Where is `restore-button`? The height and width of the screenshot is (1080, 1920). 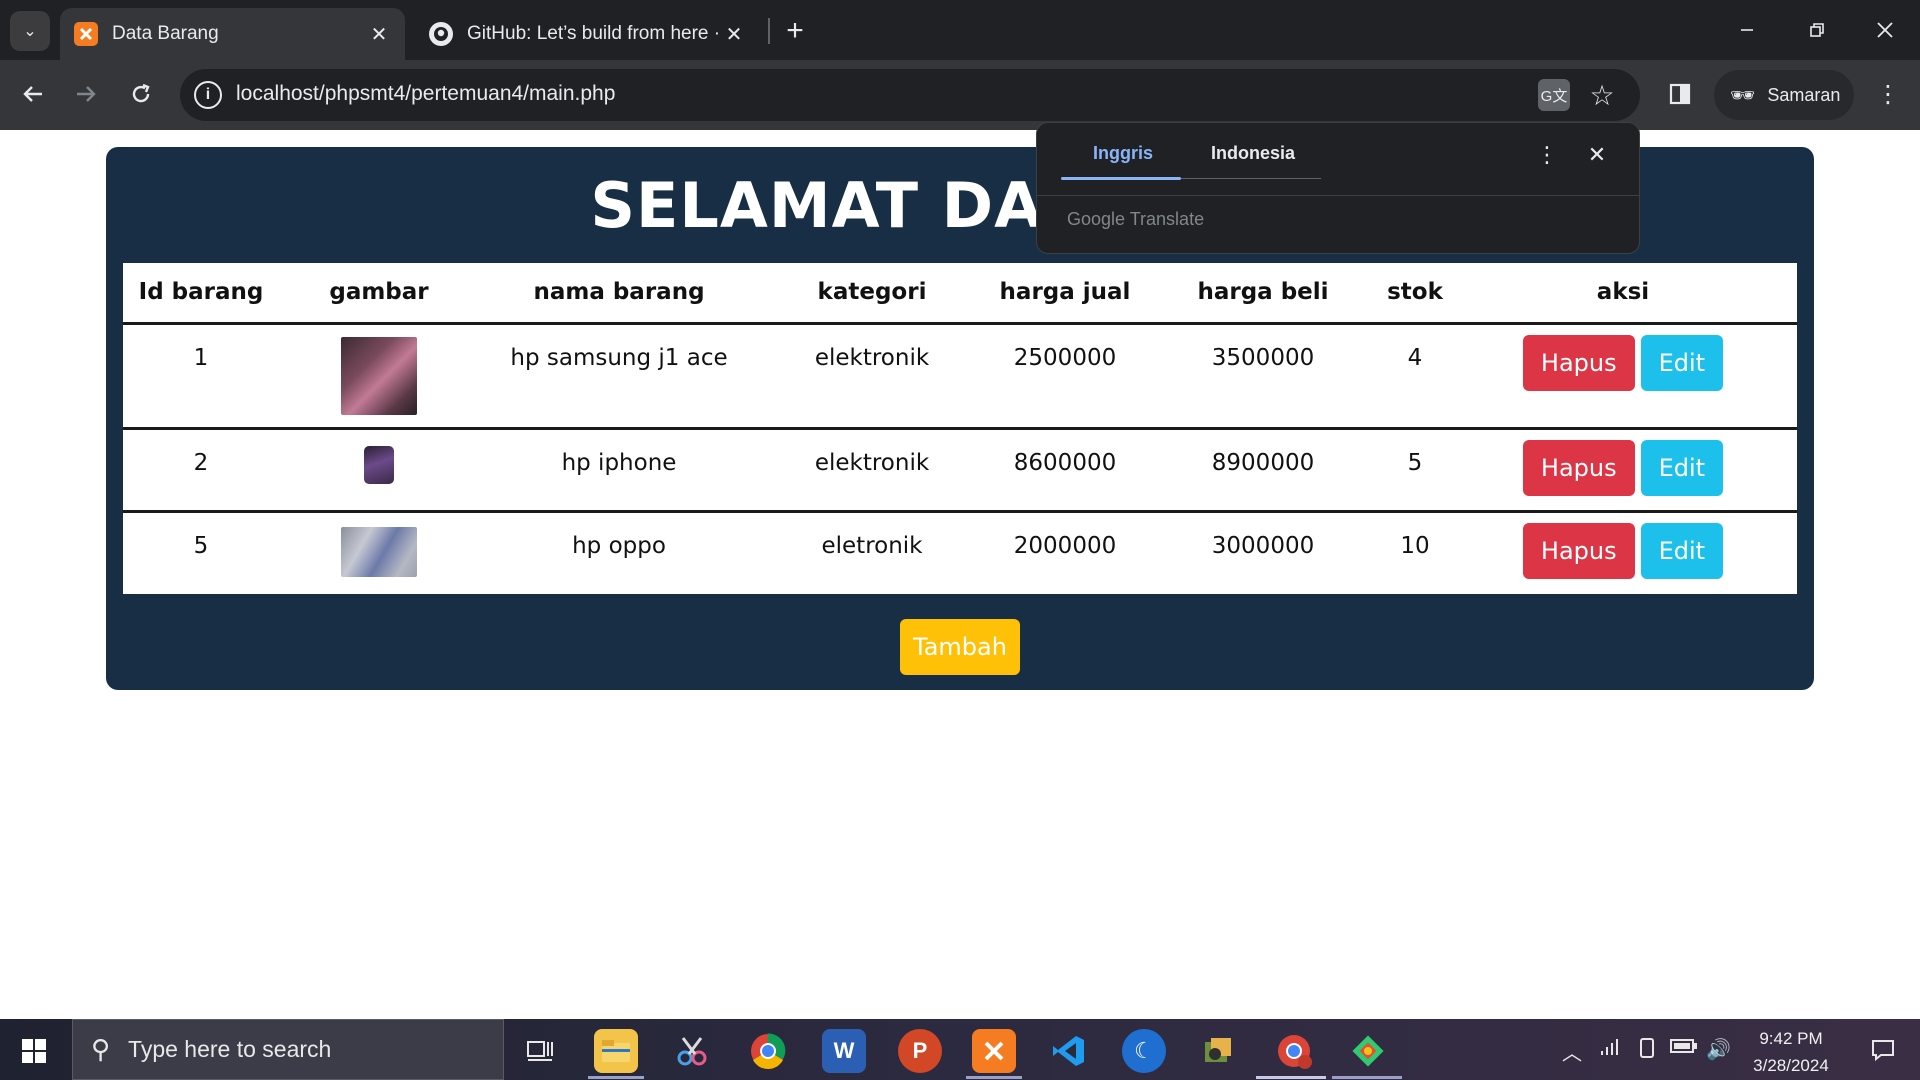 restore-button is located at coordinates (1817, 30).